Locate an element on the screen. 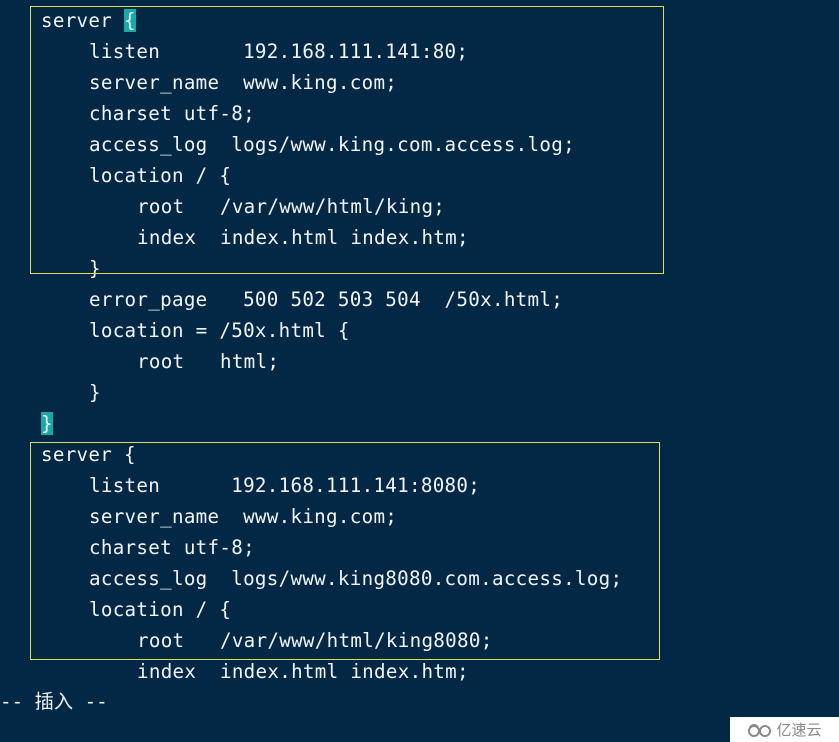 This screenshot has width=839, height=742. watermark-text: 亿速云 is located at coordinates (799, 730).